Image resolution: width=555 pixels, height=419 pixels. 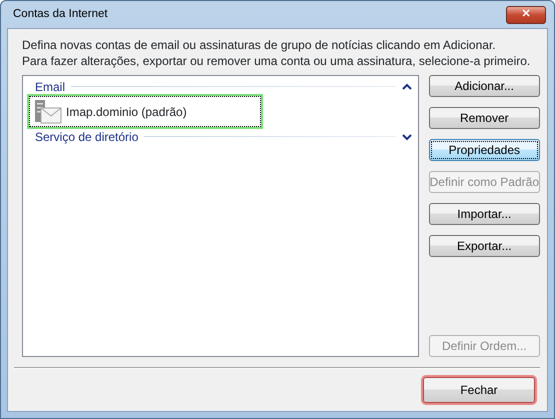 I want to click on chevron-up-icon, so click(x=407, y=86).